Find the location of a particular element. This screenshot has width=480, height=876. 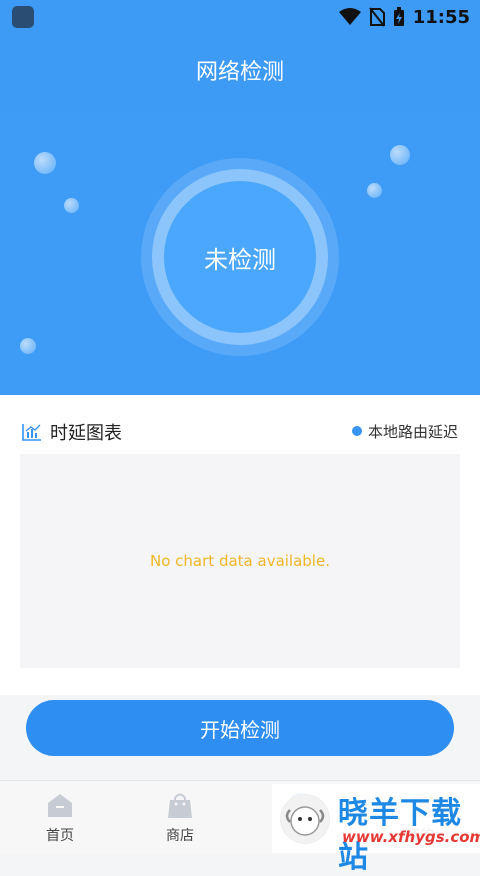

start-detection-button: 开始检测 is located at coordinates (240, 728).